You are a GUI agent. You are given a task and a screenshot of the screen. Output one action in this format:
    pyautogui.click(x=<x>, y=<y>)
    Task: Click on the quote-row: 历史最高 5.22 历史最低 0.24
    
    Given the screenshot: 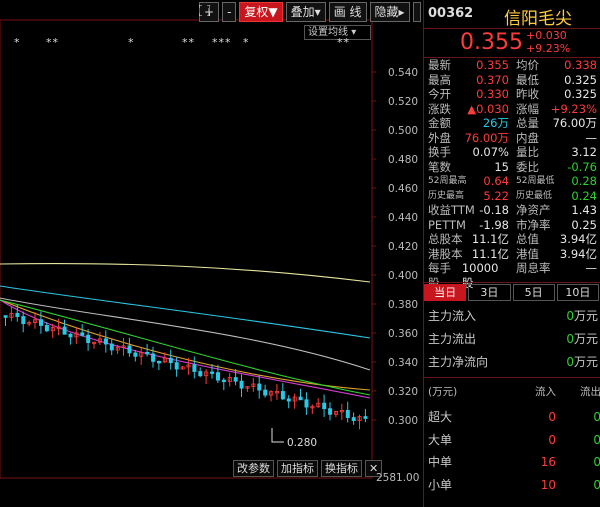 What is the action you would take?
    pyautogui.click(x=512, y=196)
    